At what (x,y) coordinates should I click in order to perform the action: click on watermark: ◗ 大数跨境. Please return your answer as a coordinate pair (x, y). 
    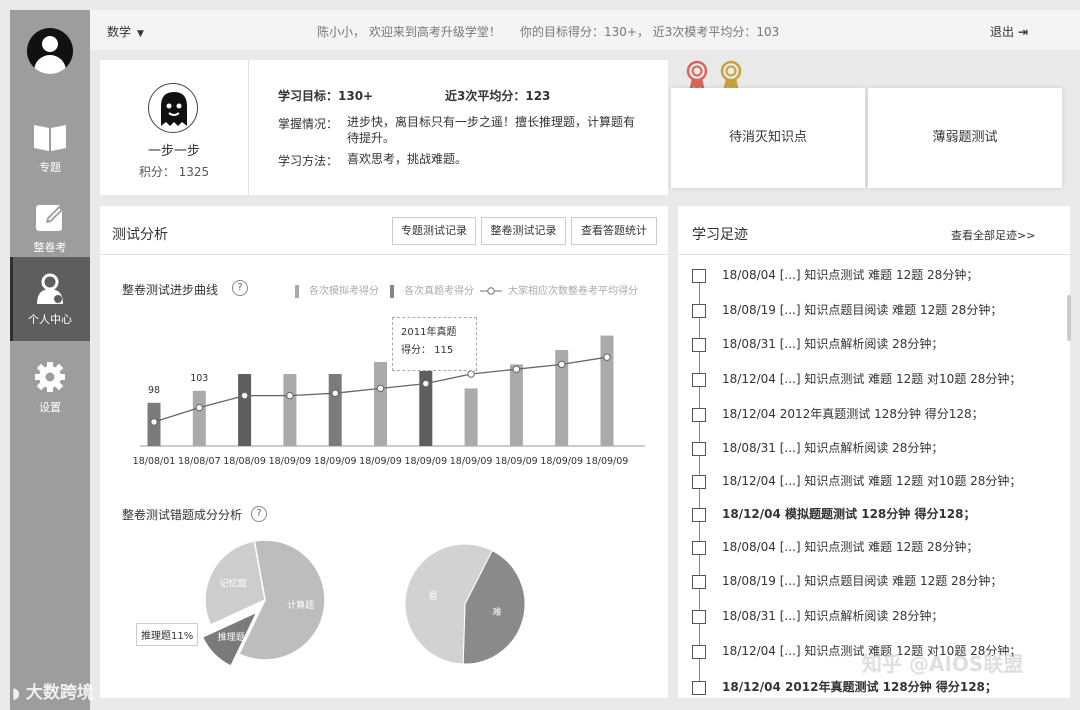
    Looking at the image, I should click on (53, 690).